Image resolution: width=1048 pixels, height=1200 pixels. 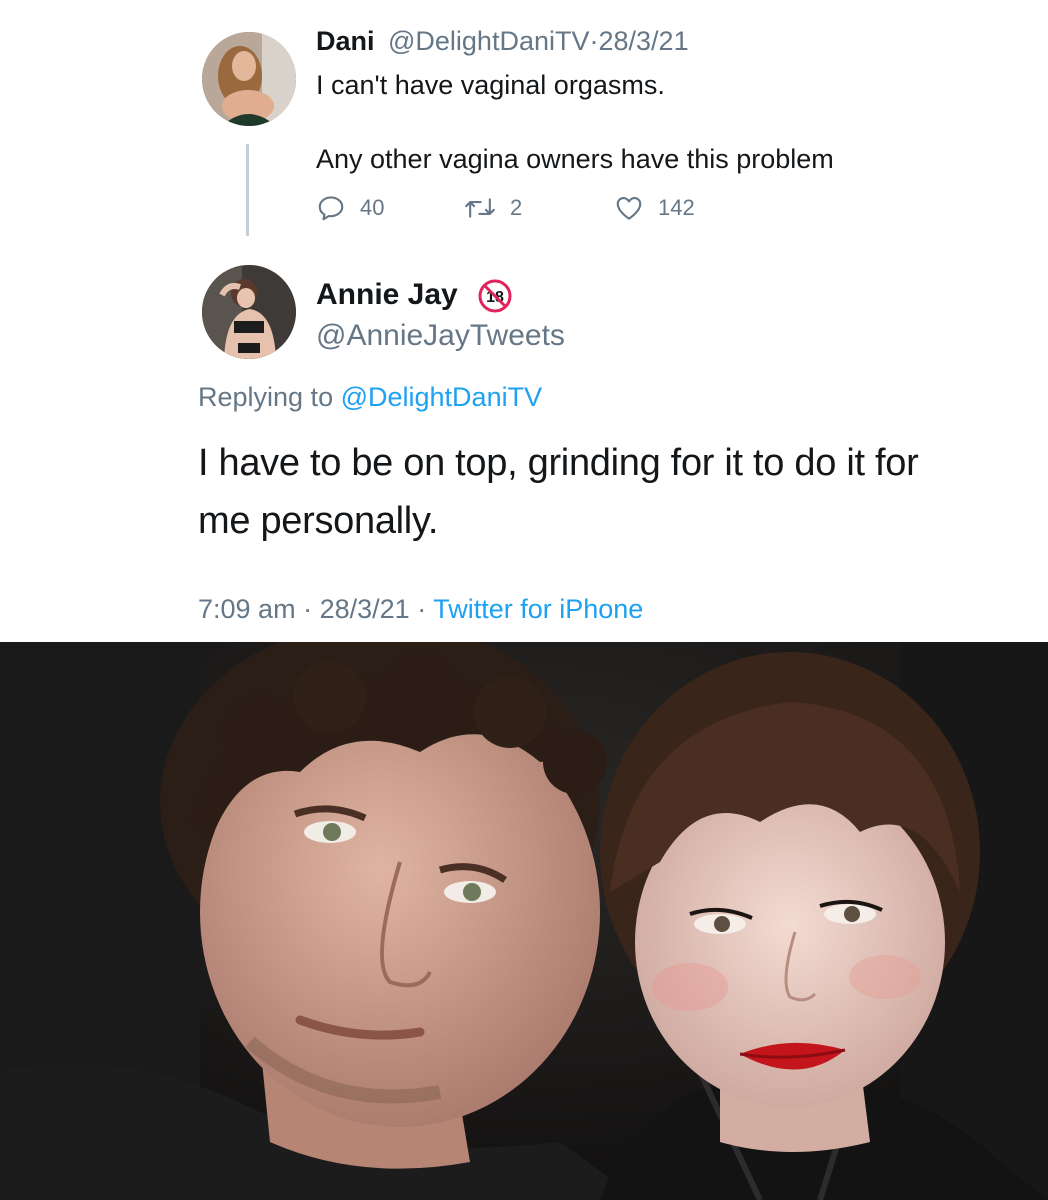 What do you see at coordinates (350, 208) in the screenshot?
I see `reply-button: 40` at bounding box center [350, 208].